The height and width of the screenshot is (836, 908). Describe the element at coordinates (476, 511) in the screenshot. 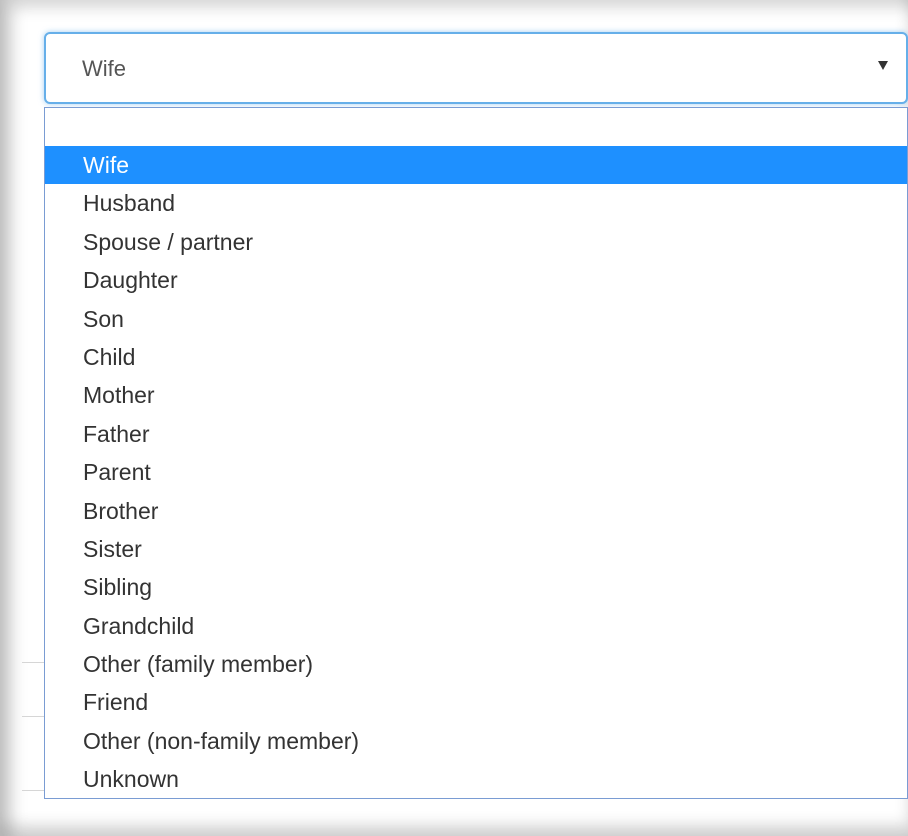

I see `dropdown-option-brother: Brother` at that location.